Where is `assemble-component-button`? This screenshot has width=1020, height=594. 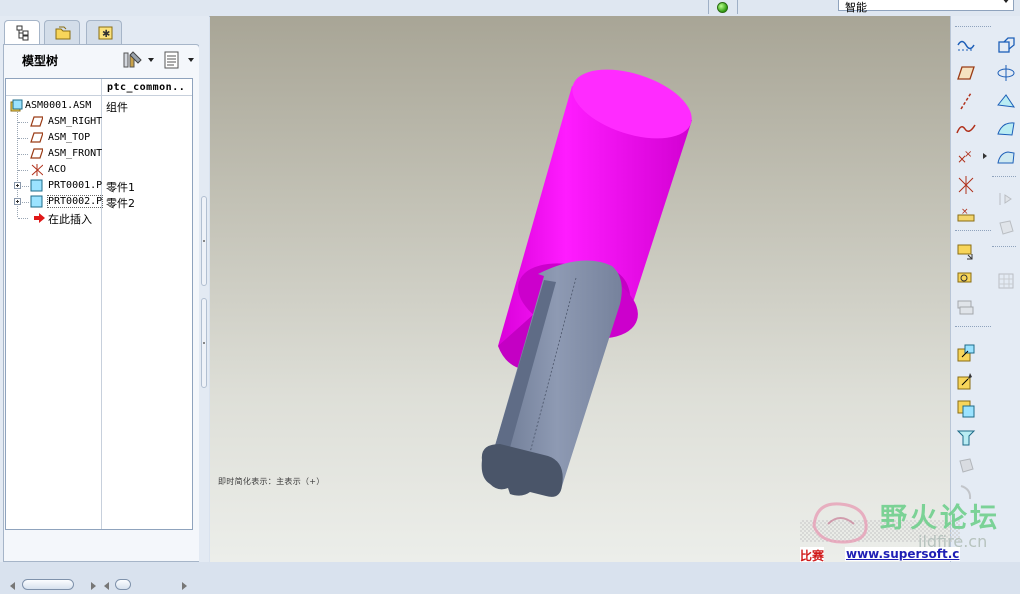
assemble-component-button is located at coordinates (966, 251).